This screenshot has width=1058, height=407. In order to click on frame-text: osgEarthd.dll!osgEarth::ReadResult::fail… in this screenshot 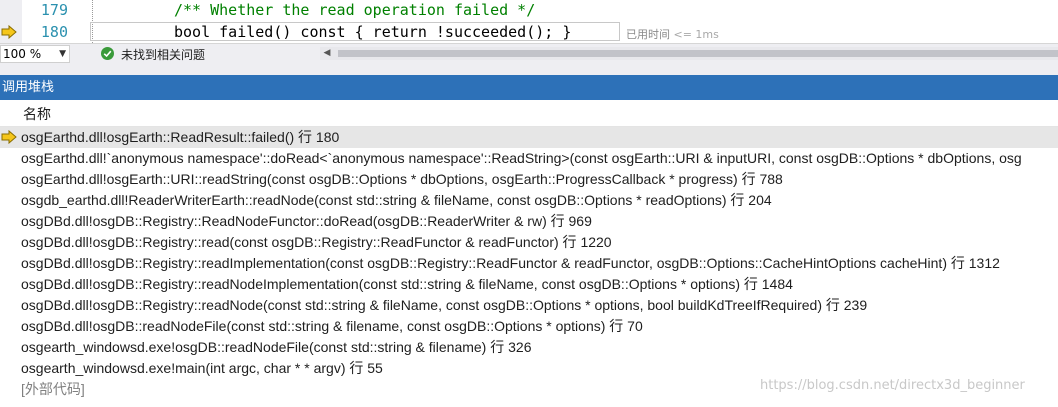, I will do `click(180, 137)`.